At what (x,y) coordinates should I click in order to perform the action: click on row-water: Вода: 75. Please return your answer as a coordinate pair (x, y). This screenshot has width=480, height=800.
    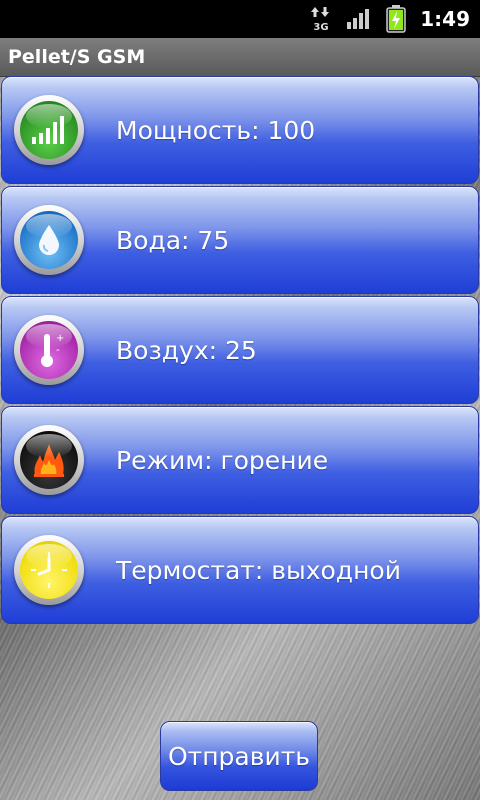
    Looking at the image, I should click on (240, 240).